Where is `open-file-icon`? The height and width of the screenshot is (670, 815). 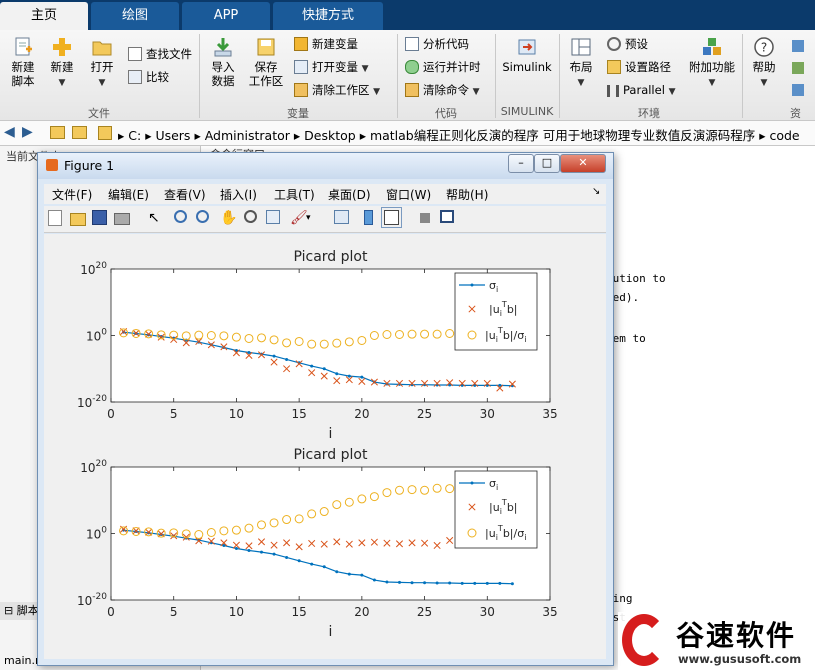
open-file-icon is located at coordinates (78, 219).